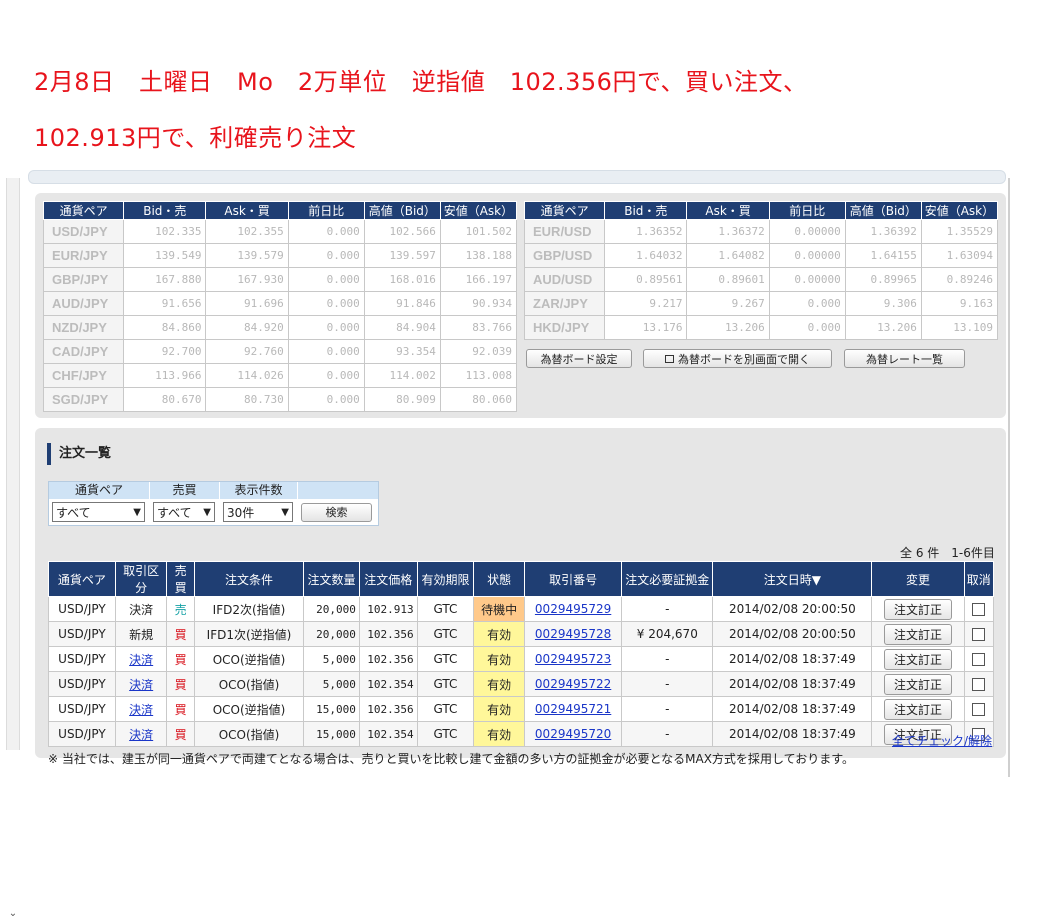 This screenshot has height=924, width=1047. I want to click on rate-row: EUR/JPY 139.549 139.579 0.000 139.597 138.188, so click(280, 255).